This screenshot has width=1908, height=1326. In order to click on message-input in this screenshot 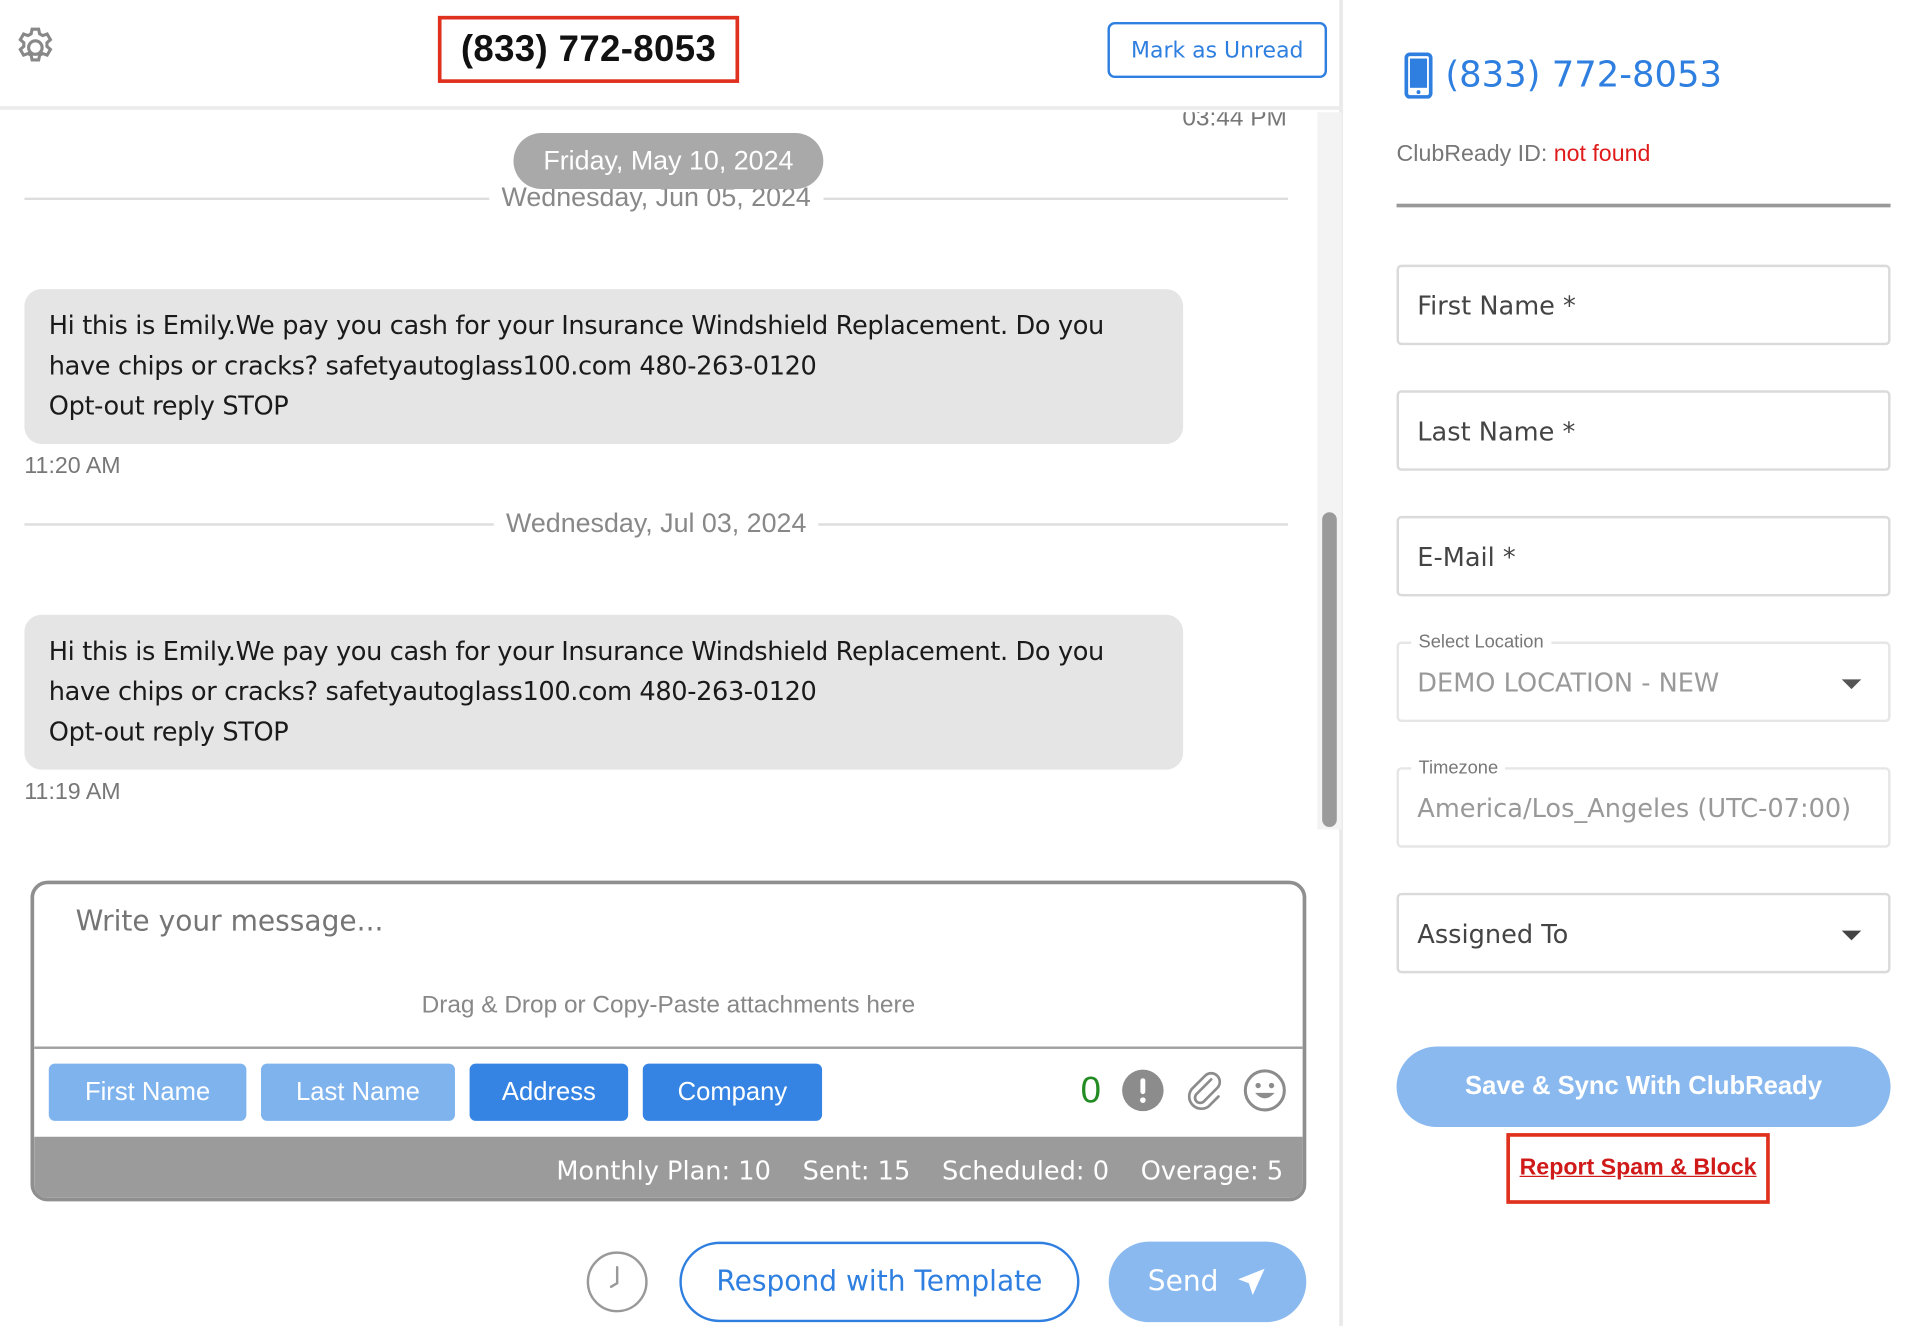, I will do `click(624, 922)`.